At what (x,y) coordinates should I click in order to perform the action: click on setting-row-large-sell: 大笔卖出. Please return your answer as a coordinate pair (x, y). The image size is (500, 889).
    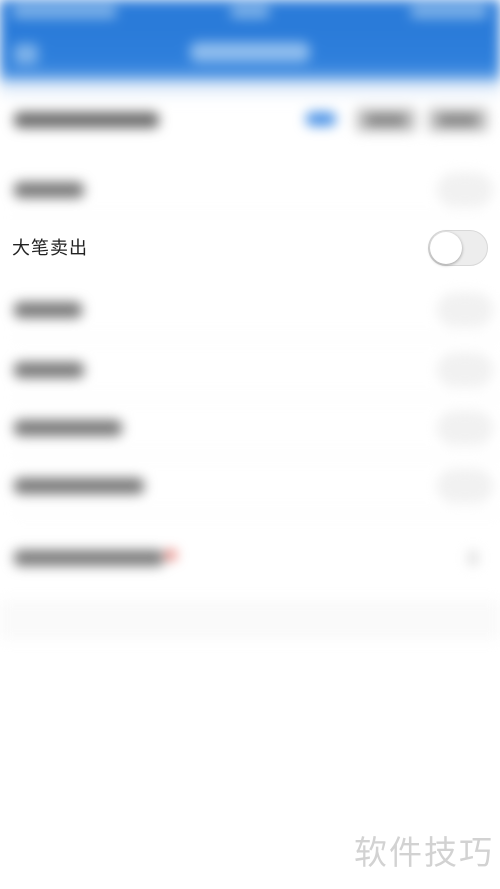
    Looking at the image, I should click on (250, 249).